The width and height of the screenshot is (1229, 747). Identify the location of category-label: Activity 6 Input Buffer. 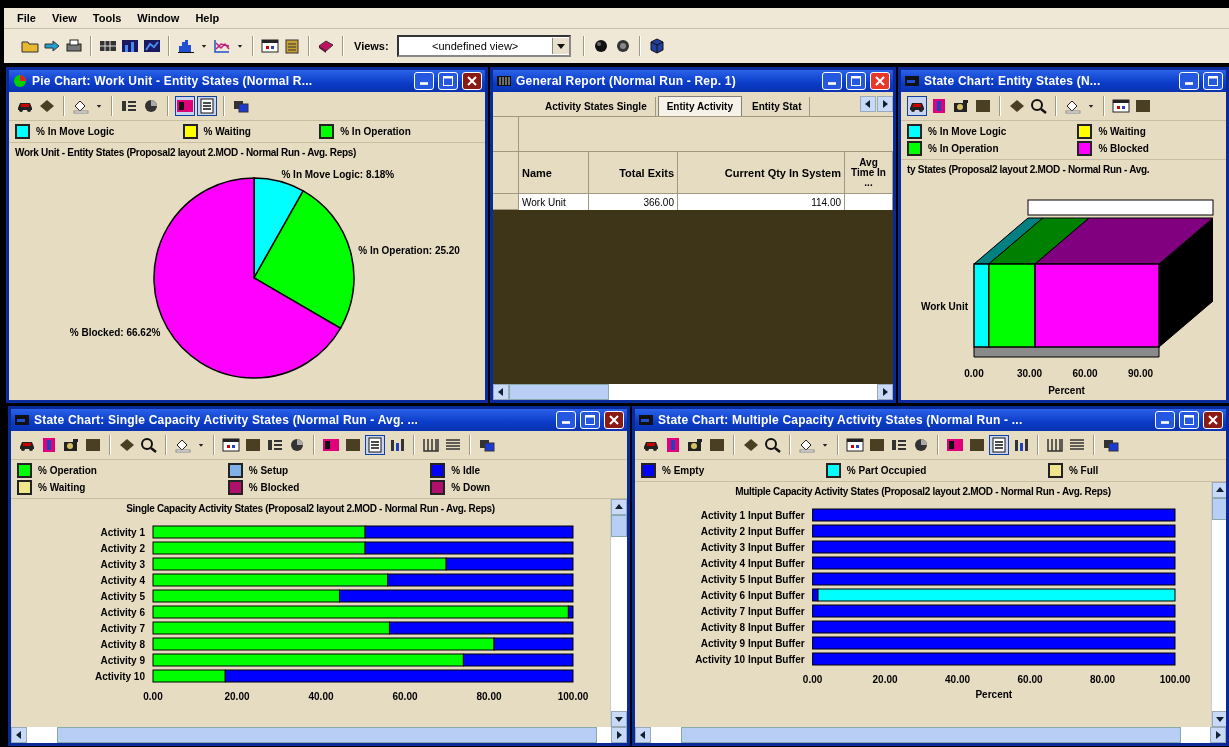
(752, 595).